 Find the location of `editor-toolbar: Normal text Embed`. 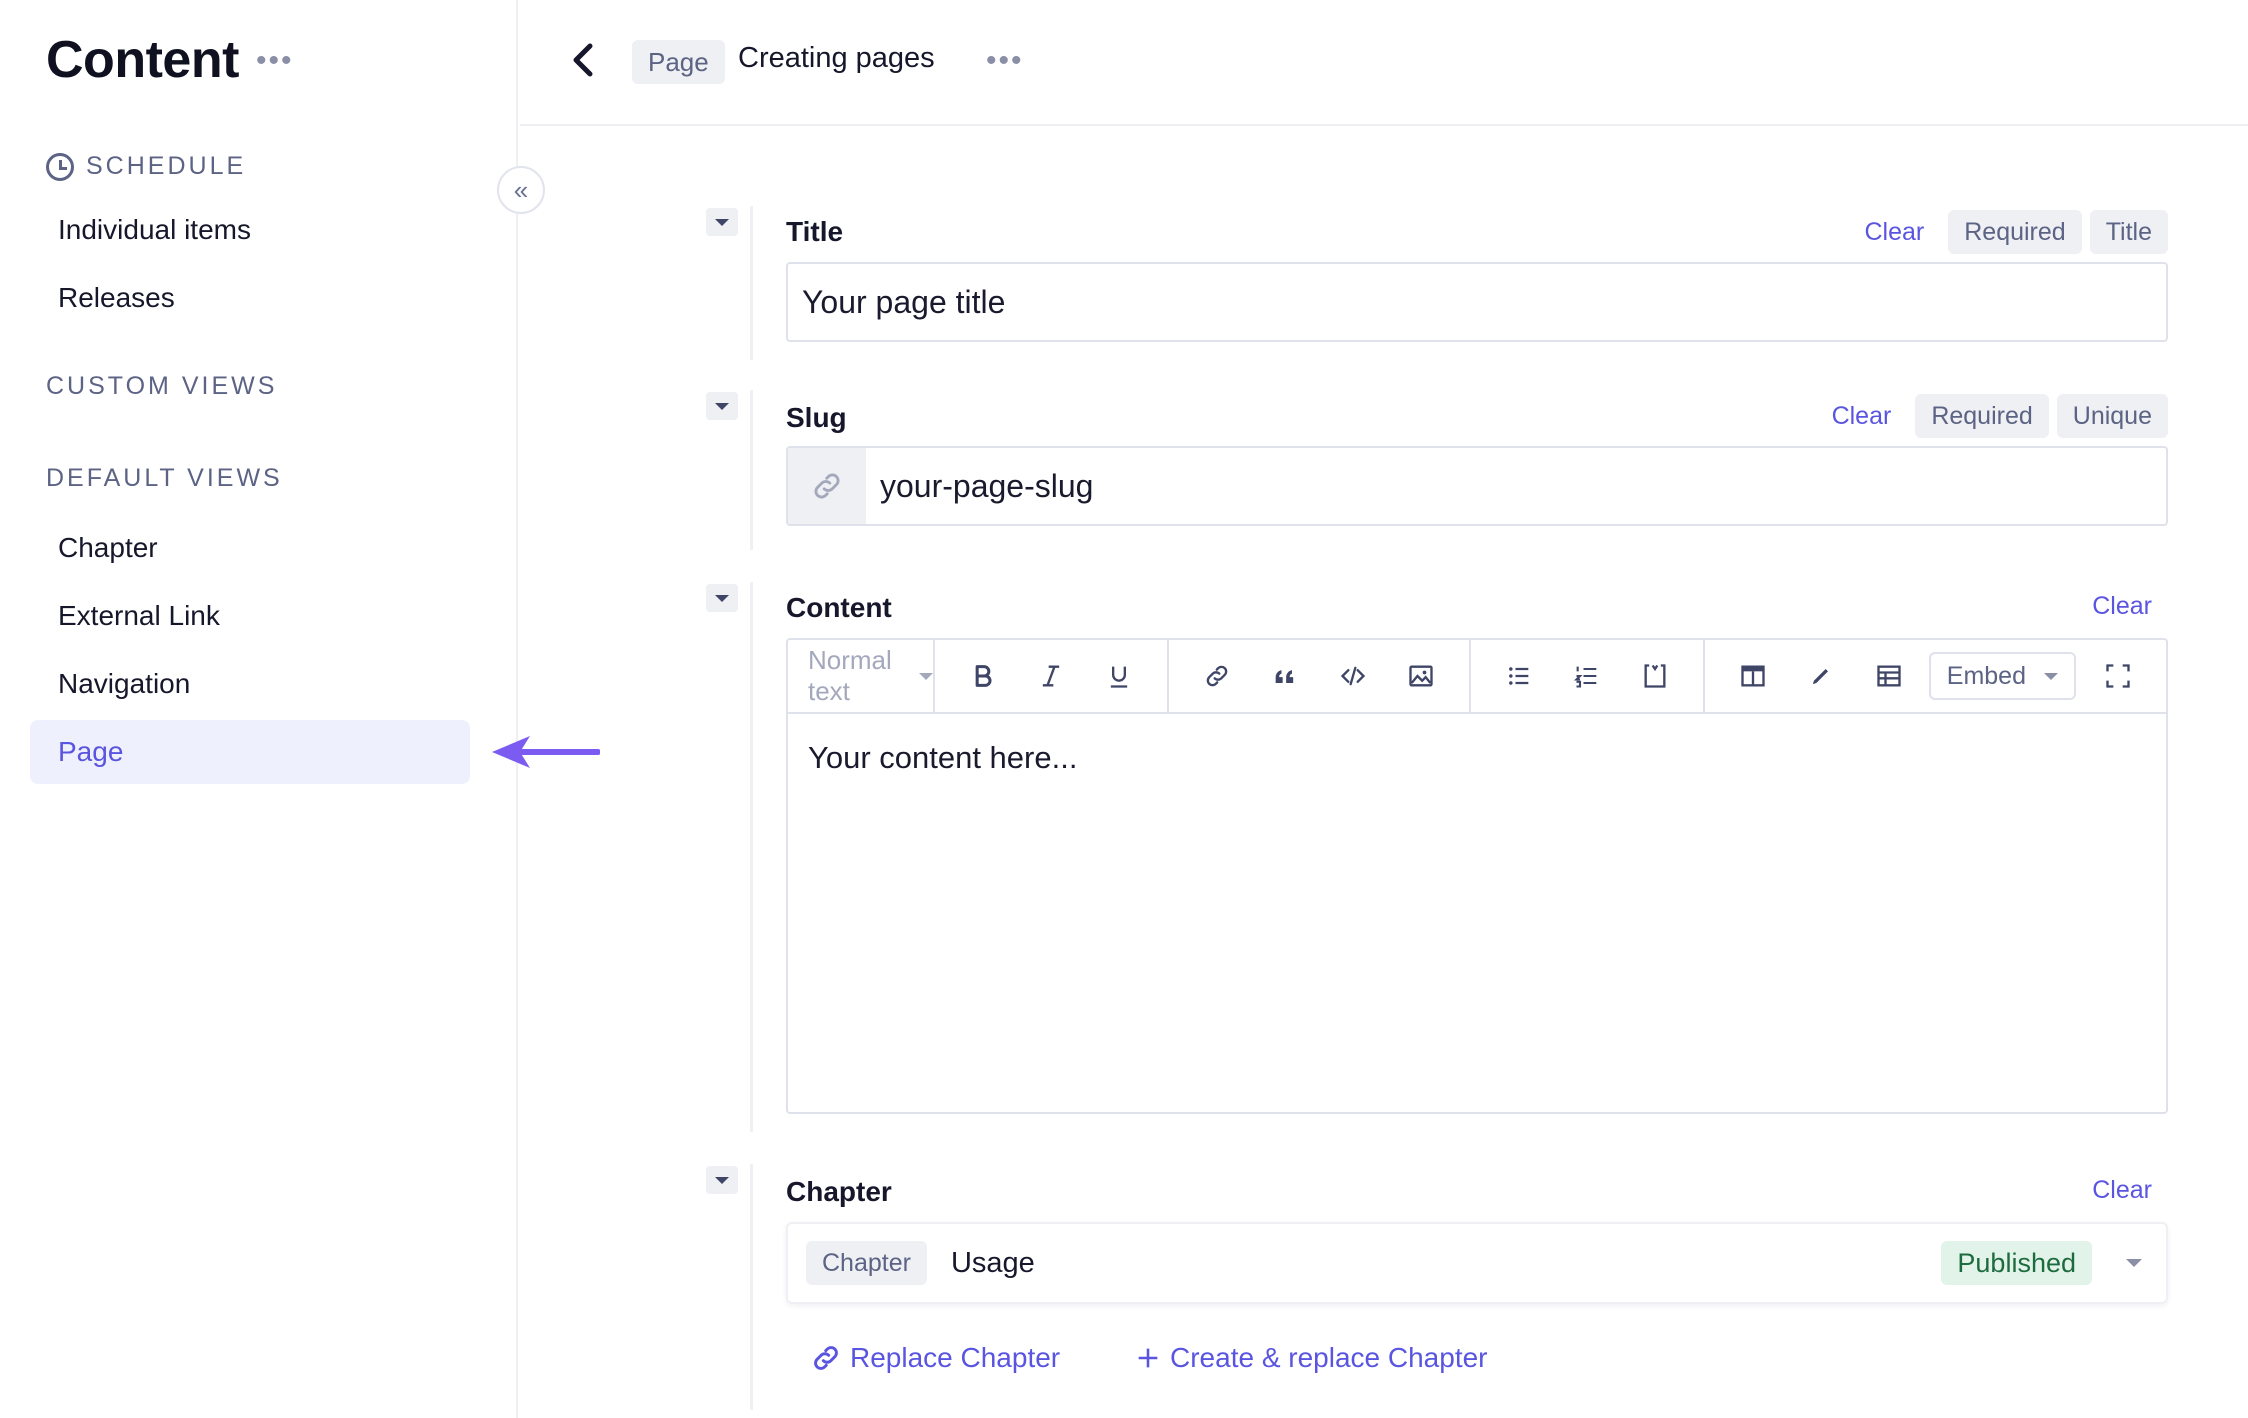

editor-toolbar: Normal text Embed is located at coordinates (1477, 677).